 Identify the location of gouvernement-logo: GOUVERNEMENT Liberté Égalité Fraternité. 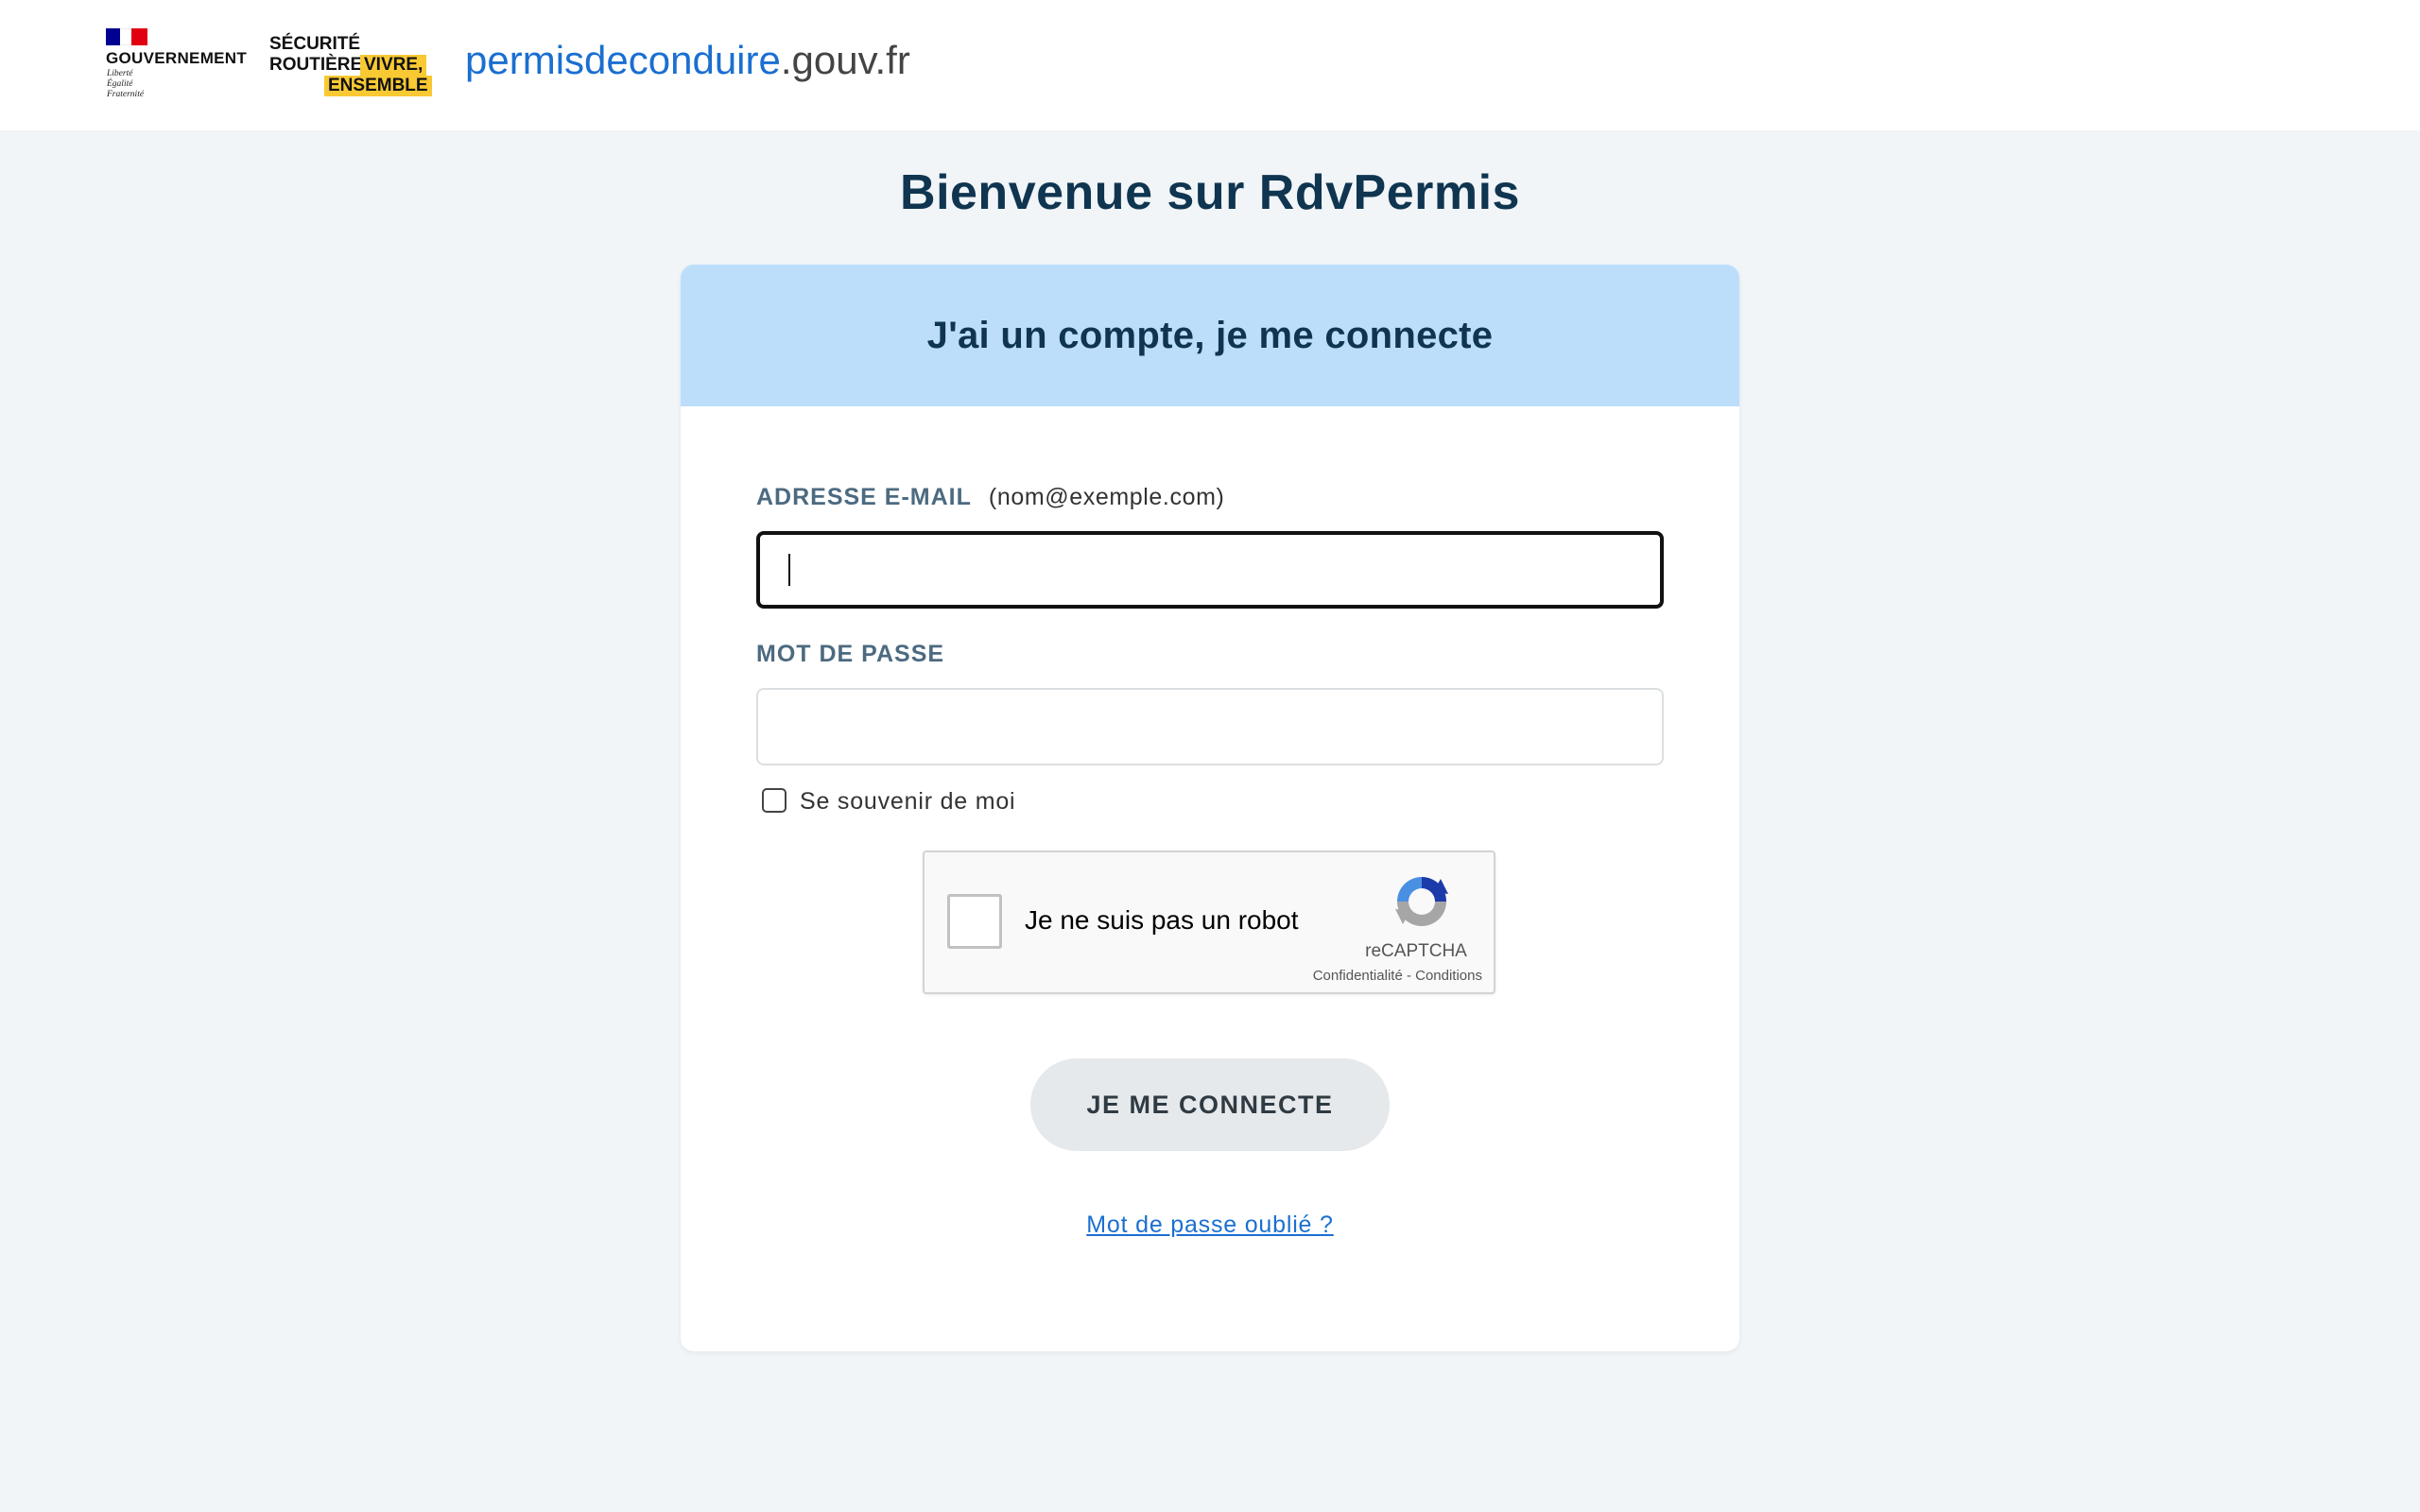
(177, 65).